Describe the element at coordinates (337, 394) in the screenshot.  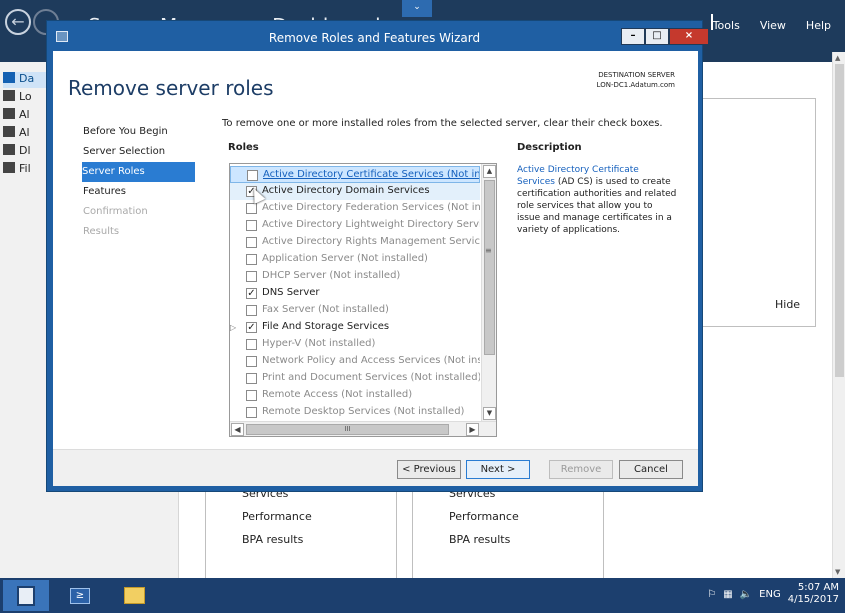
I see `role-label: Remote Access (Not installed)` at that location.